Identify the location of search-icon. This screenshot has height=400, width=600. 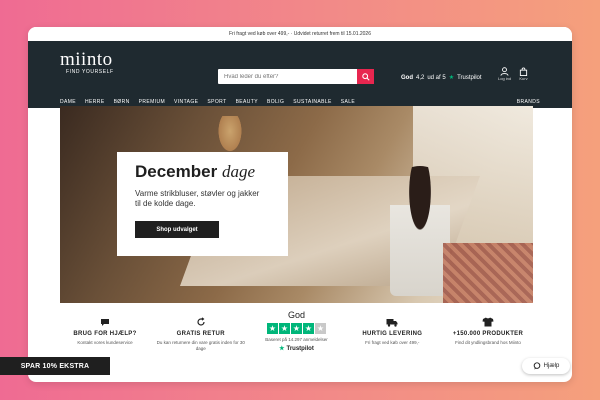
(365, 76).